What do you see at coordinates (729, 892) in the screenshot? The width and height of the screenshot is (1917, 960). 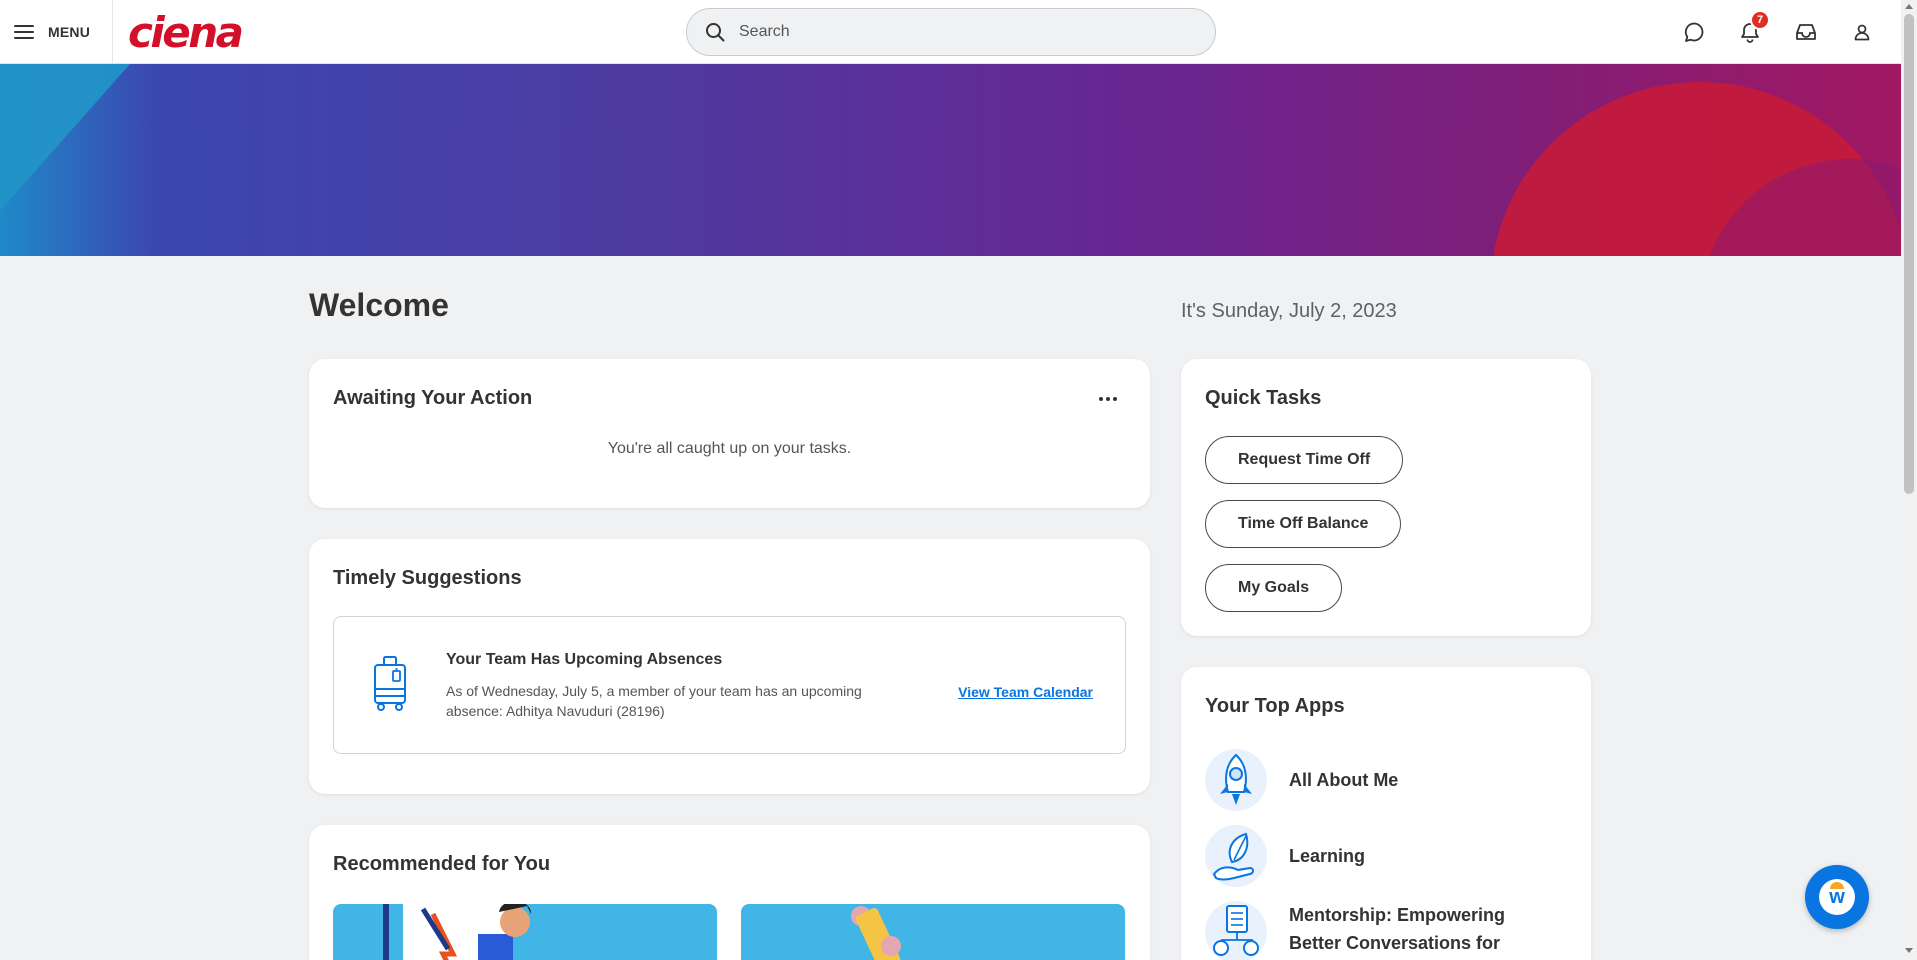 I see `recommended-card: Recommended for You` at bounding box center [729, 892].